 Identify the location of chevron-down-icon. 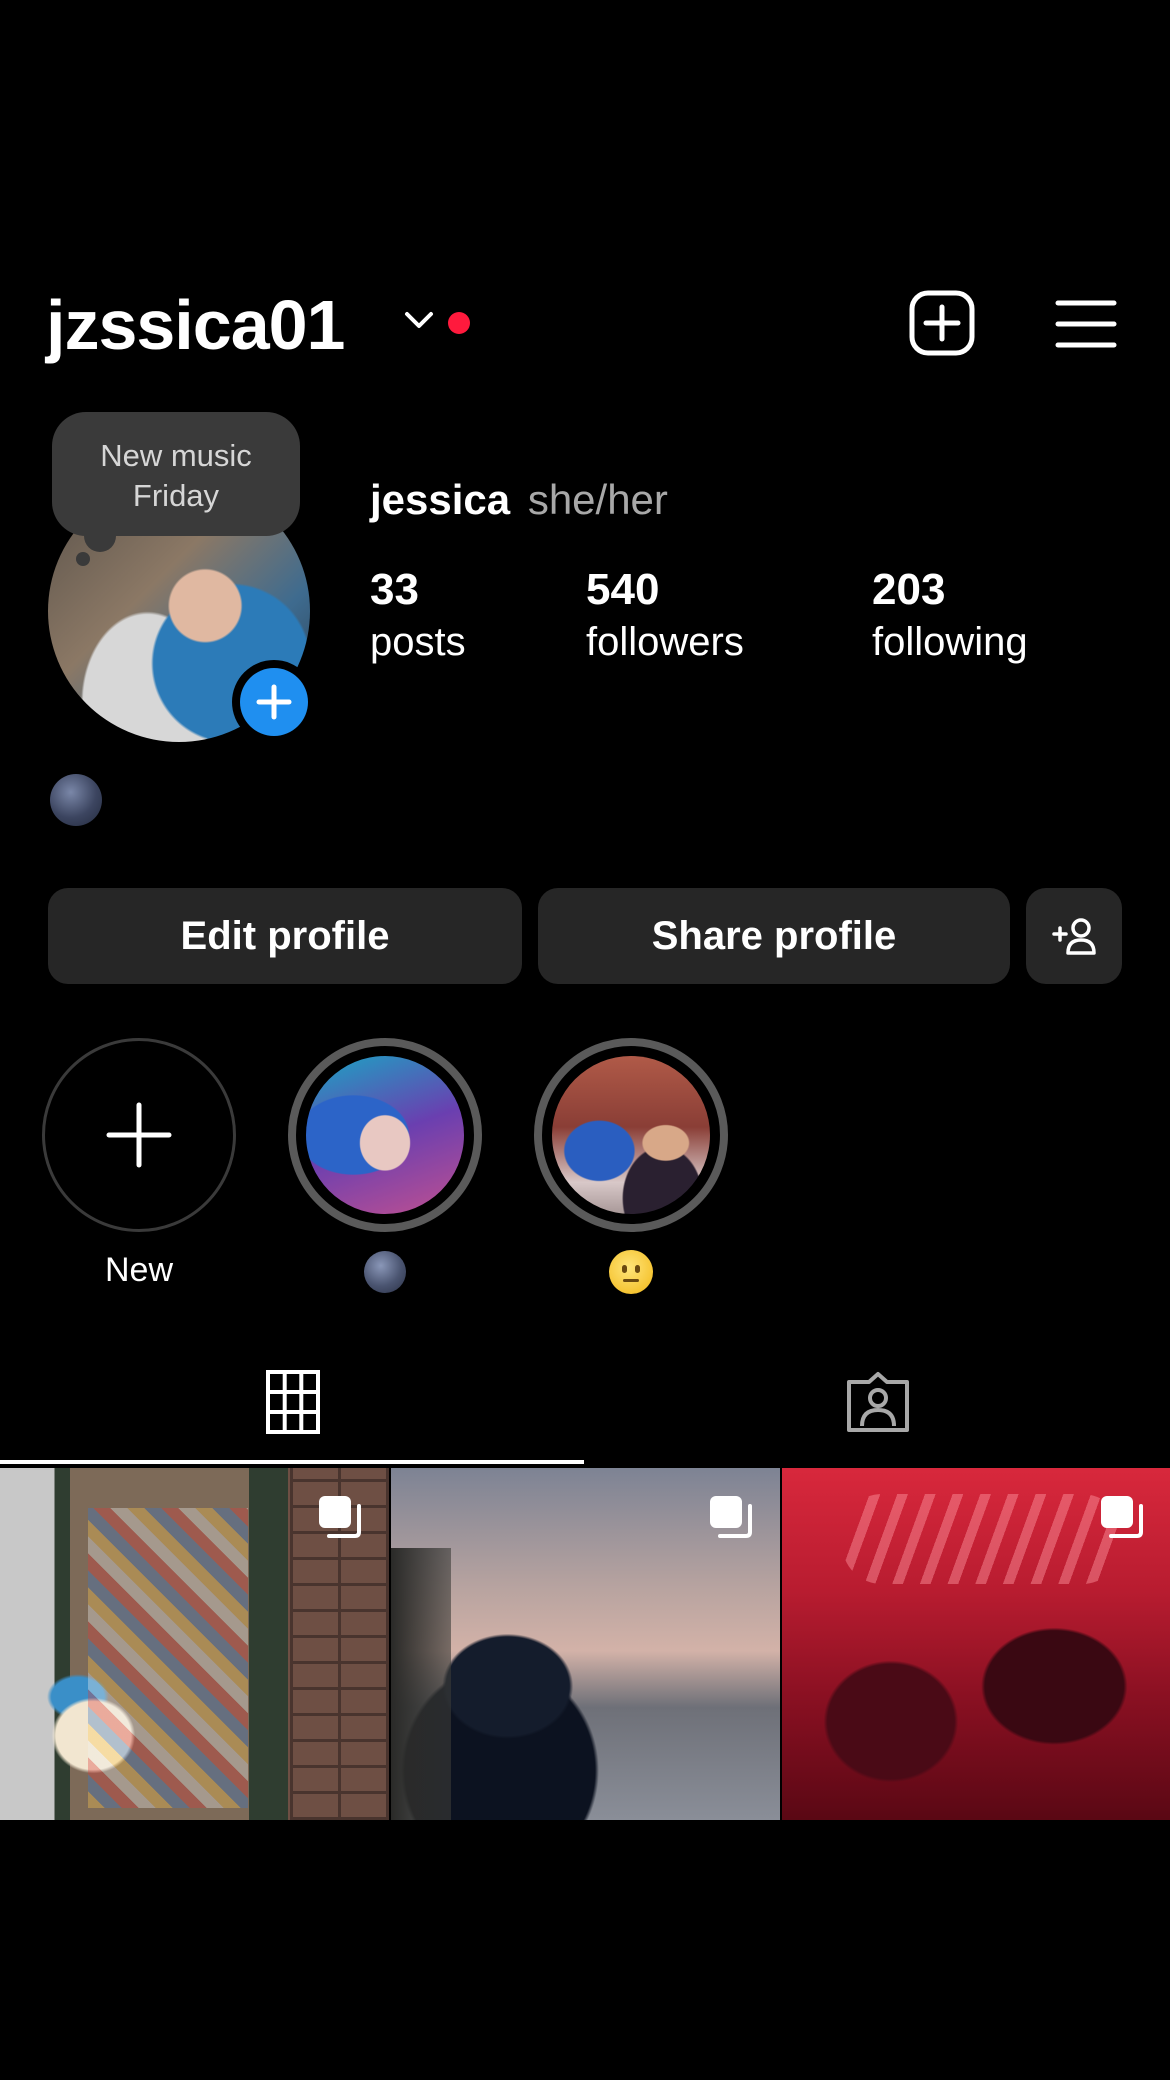
(419, 320).